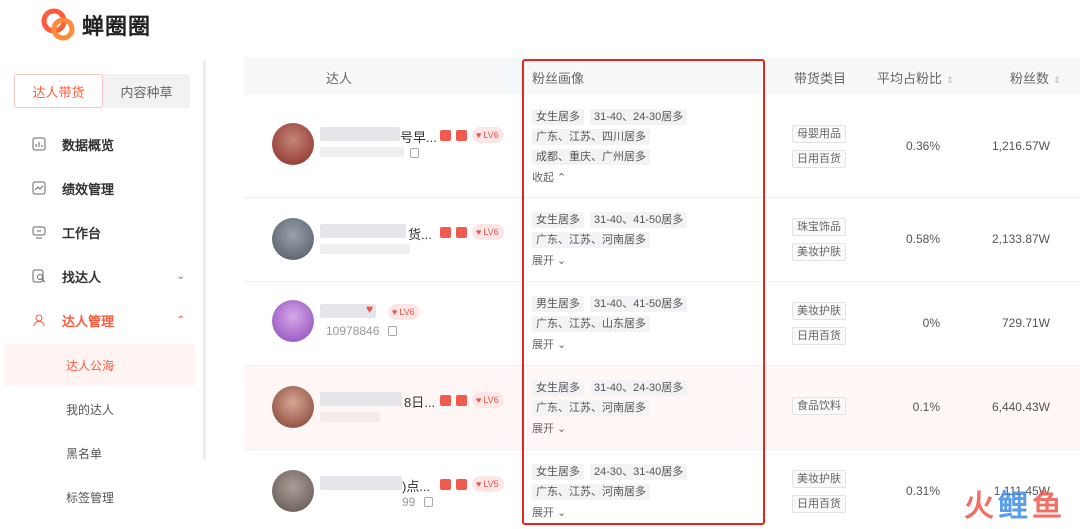 This screenshot has width=1080, height=529. I want to click on logo-mark-icon, so click(58, 25).